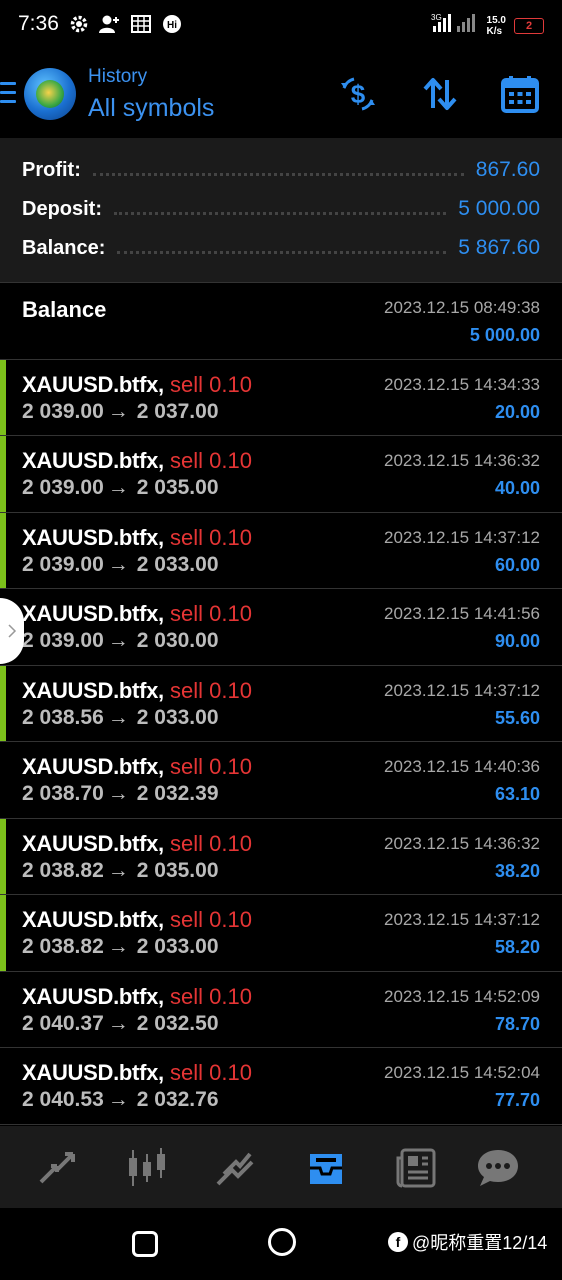 This screenshot has height=1280, width=562. Describe the element at coordinates (440, 94) in the screenshot. I see `sort-icon` at that location.